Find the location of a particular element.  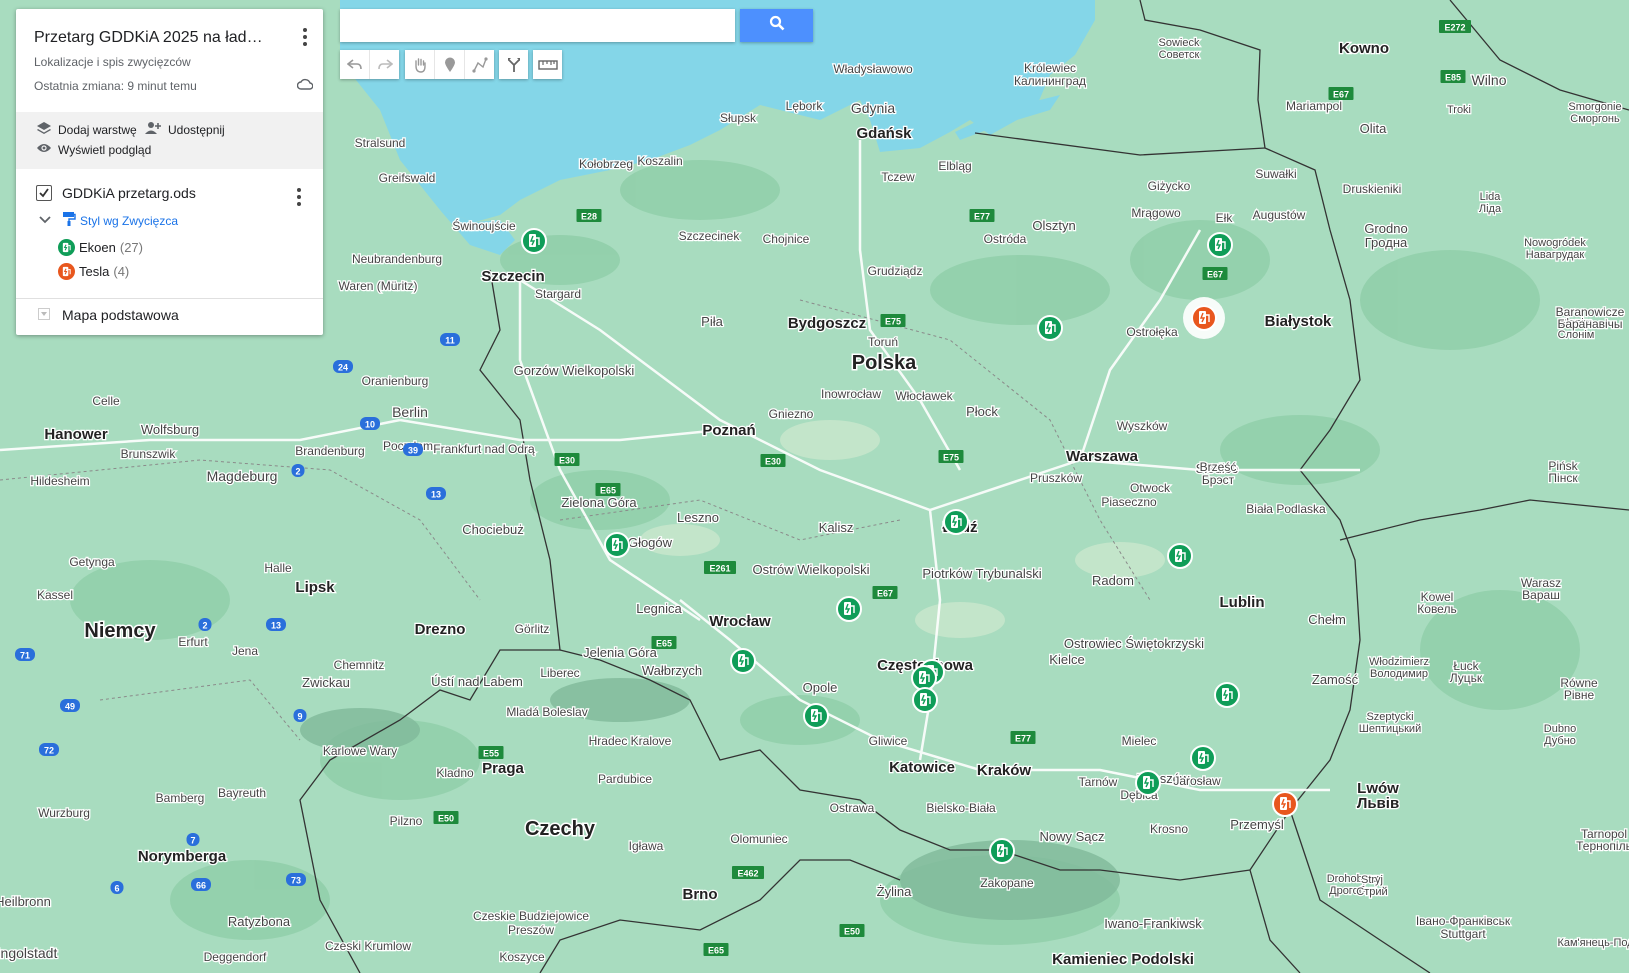

svg-text: E77 is located at coordinates (982, 217).